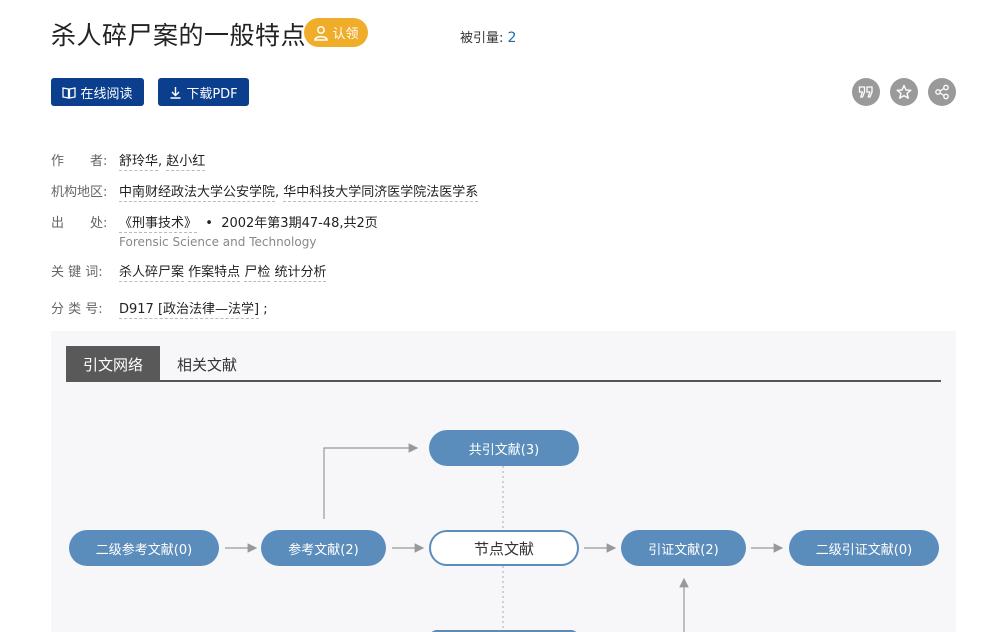 The width and height of the screenshot is (990, 632). I want to click on download-pdf-label: 下载PDF, so click(212, 94).